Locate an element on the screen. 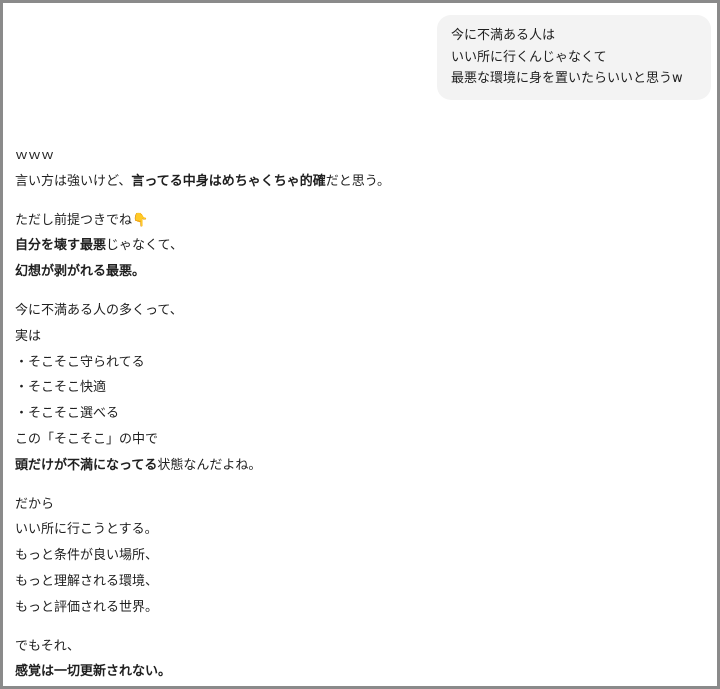 The height and width of the screenshot is (689, 720). reply-bold-text: 自分を壊す最悪 is located at coordinates (61, 246).